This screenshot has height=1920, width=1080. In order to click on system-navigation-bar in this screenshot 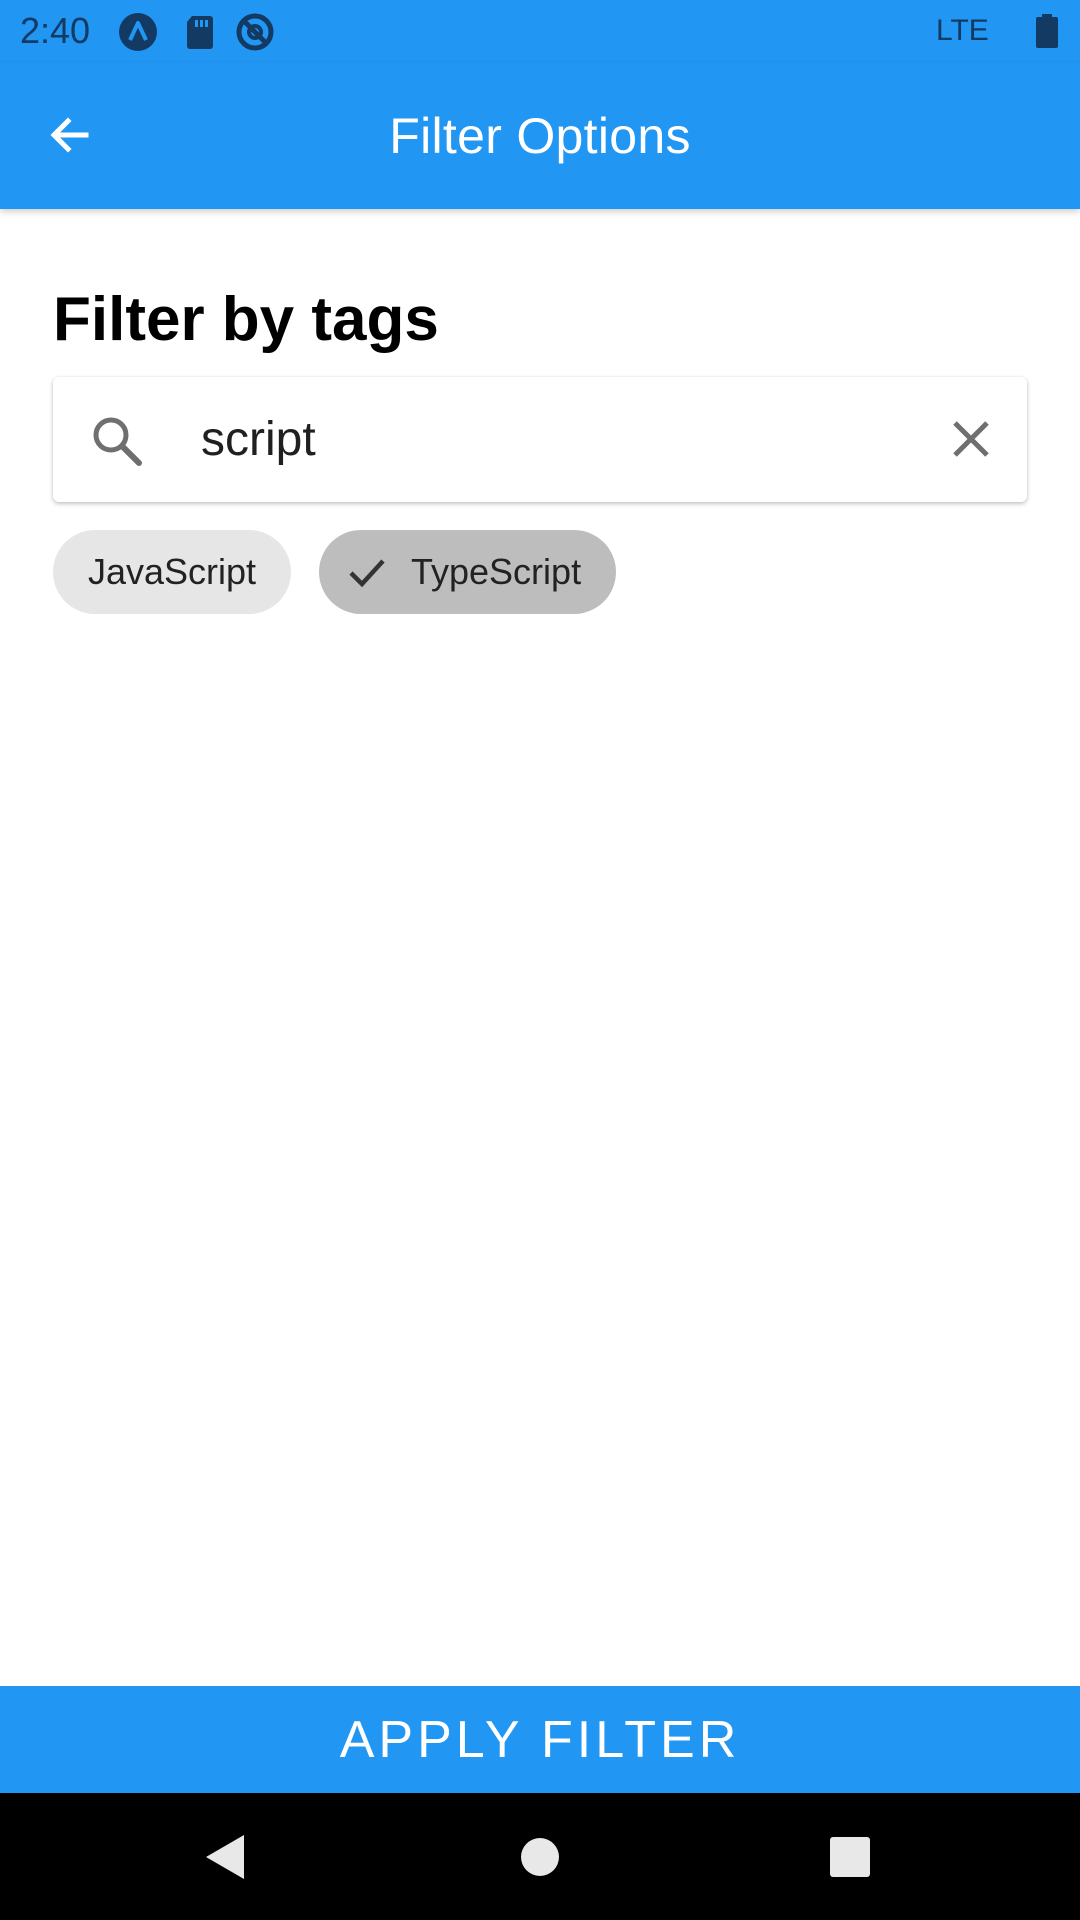, I will do `click(540, 1856)`.